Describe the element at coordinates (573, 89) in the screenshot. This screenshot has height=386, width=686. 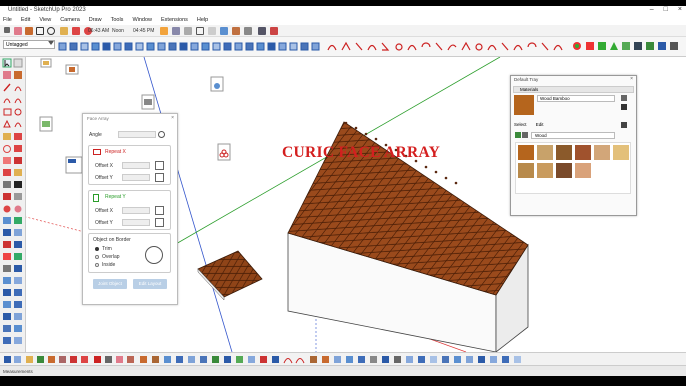
I see `materials-header: Materials` at that location.